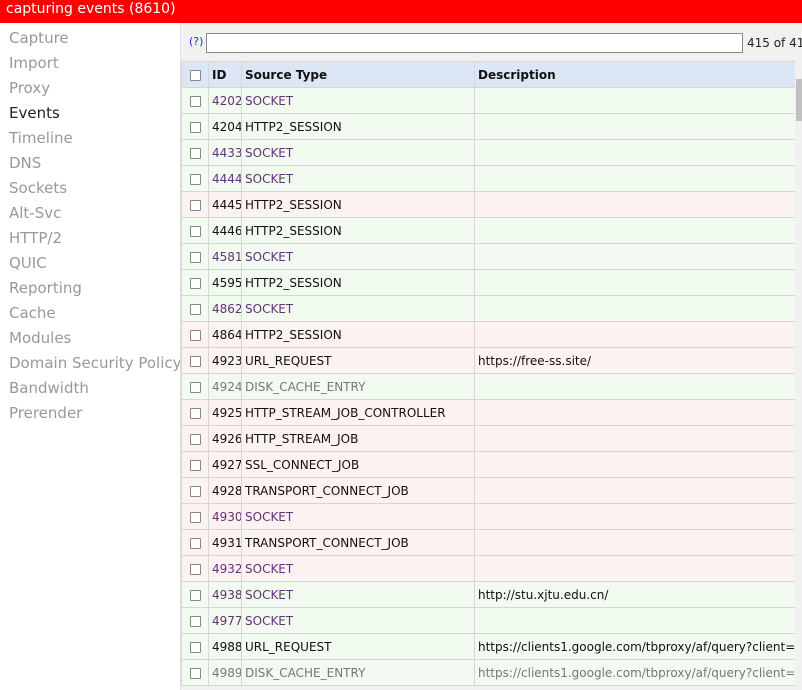 This screenshot has width=802, height=690. Describe the element at coordinates (90, 289) in the screenshot. I see `sidebar-item-reporting: Reporting` at that location.